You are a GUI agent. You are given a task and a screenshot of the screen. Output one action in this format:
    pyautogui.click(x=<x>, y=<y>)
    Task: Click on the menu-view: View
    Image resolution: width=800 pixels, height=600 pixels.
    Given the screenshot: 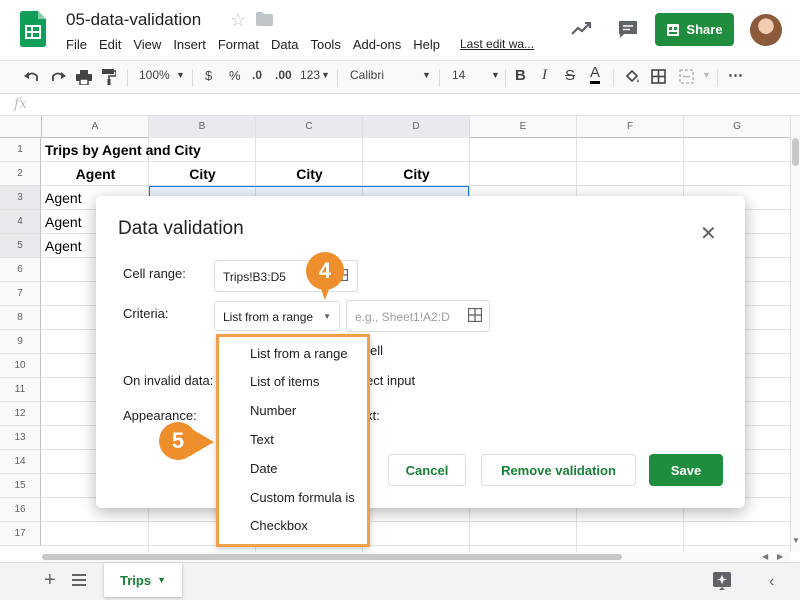 What is the action you would take?
    pyautogui.click(x=147, y=44)
    